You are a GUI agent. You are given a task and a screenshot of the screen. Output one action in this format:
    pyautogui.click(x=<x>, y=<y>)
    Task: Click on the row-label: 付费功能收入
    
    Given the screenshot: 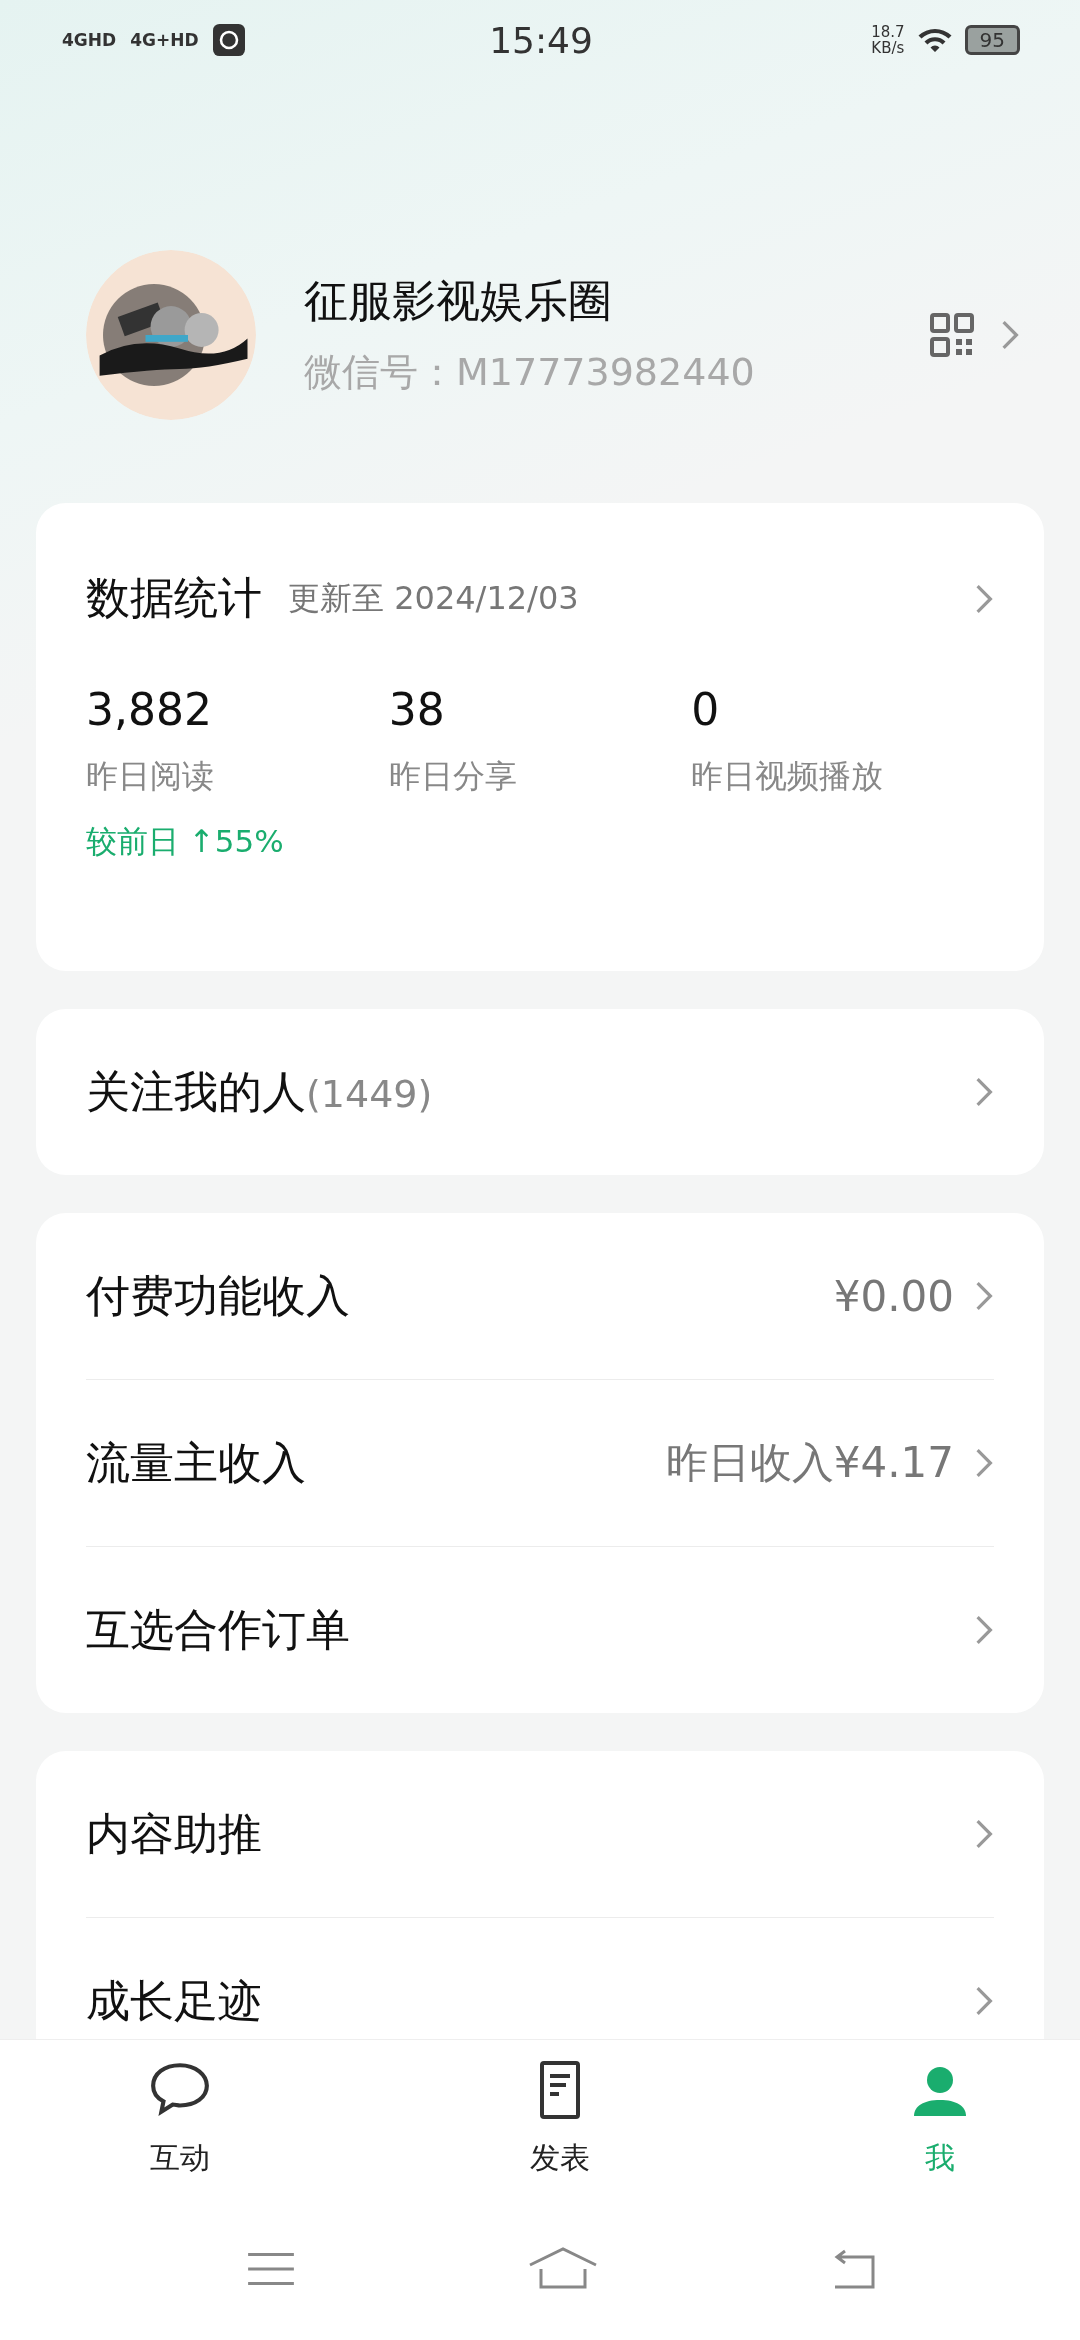 What is the action you would take?
    pyautogui.click(x=218, y=1295)
    